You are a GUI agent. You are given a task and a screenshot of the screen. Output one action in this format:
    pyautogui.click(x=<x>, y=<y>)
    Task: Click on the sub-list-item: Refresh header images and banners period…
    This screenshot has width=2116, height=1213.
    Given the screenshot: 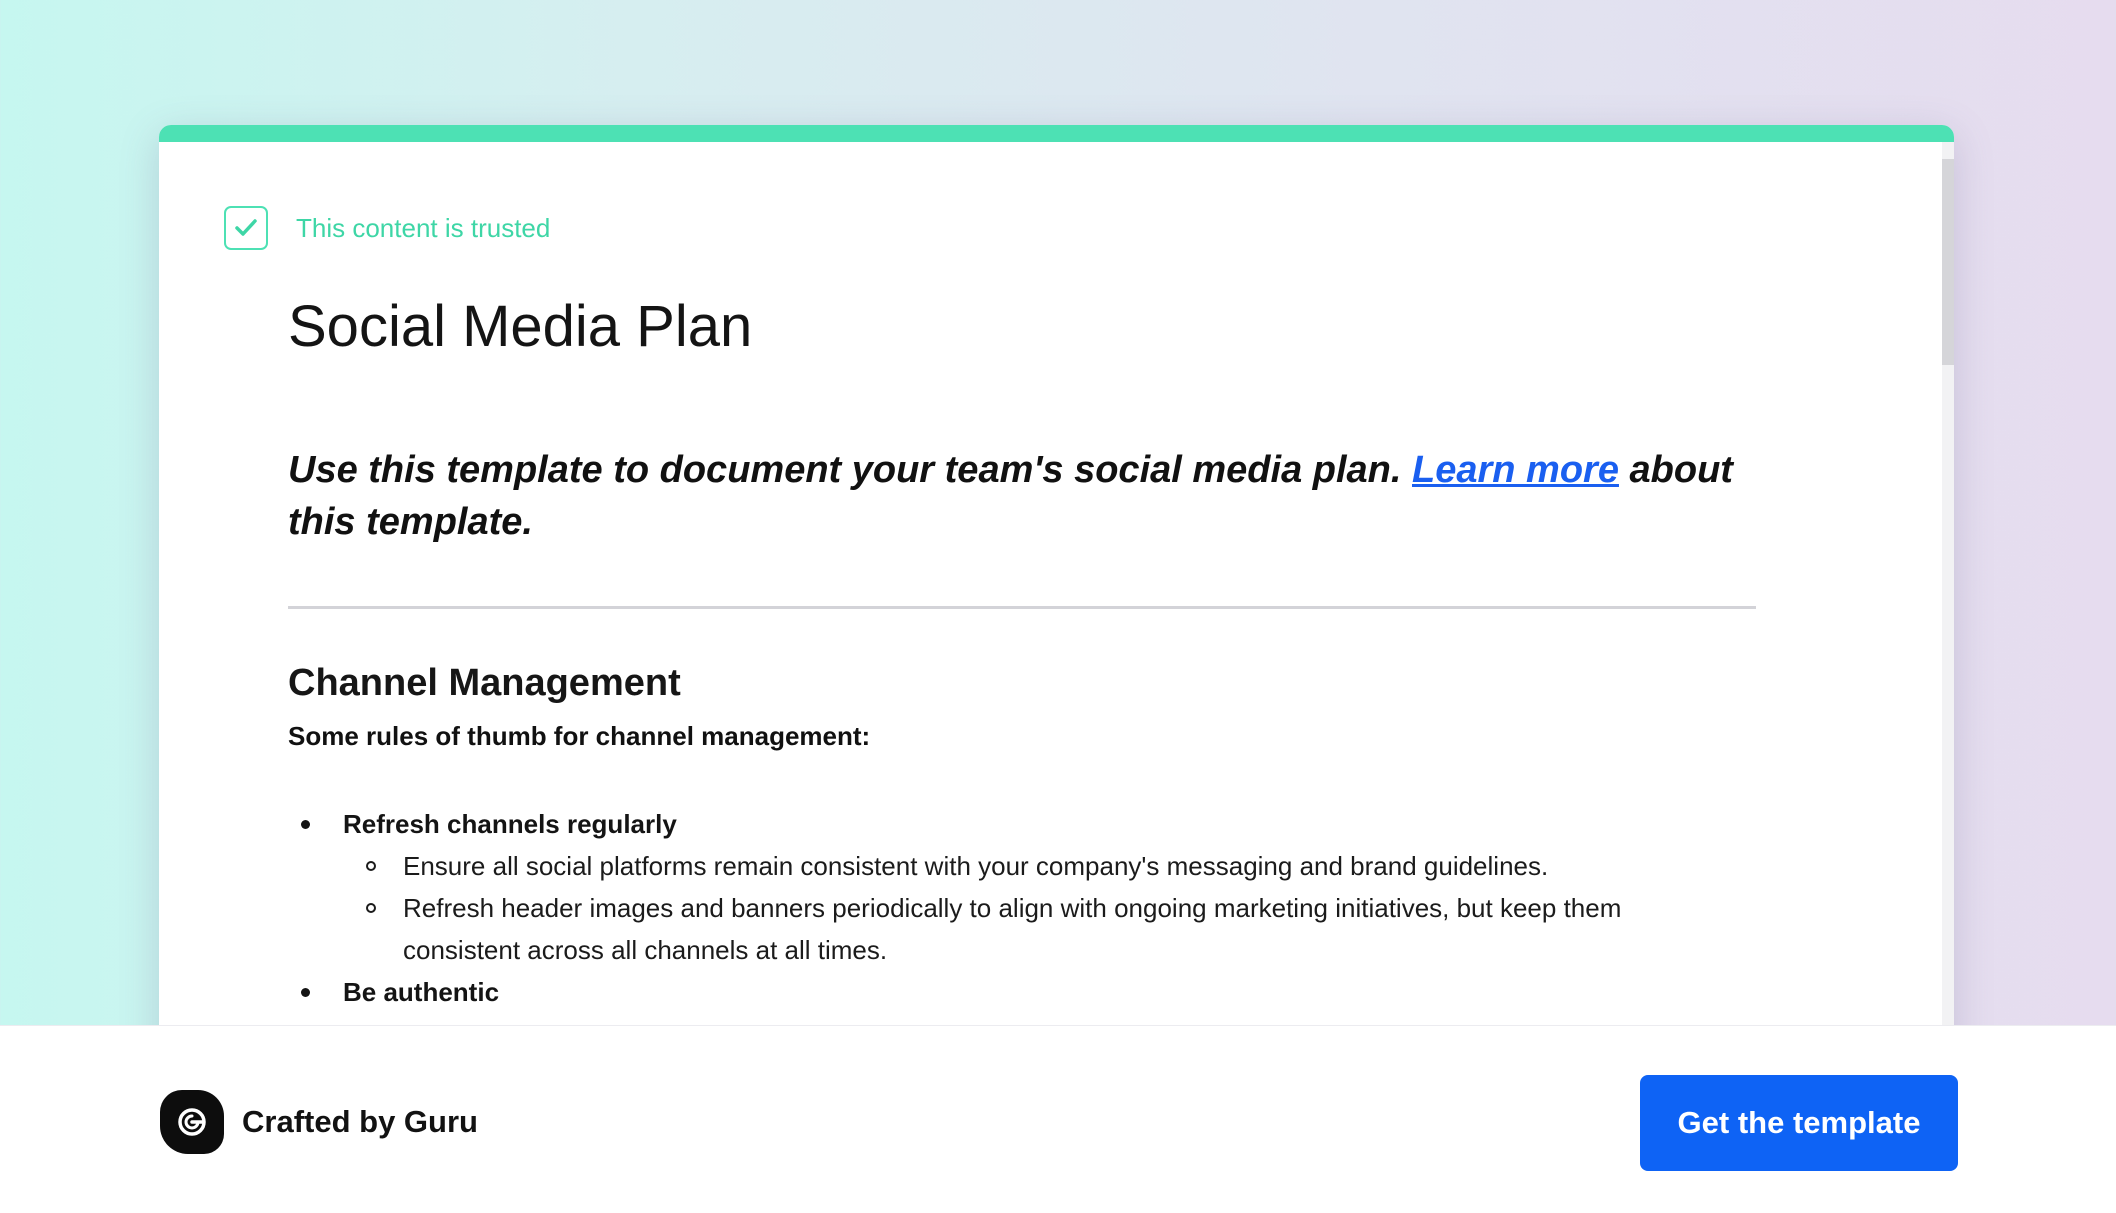 What is the action you would take?
    pyautogui.click(x=1028, y=929)
    